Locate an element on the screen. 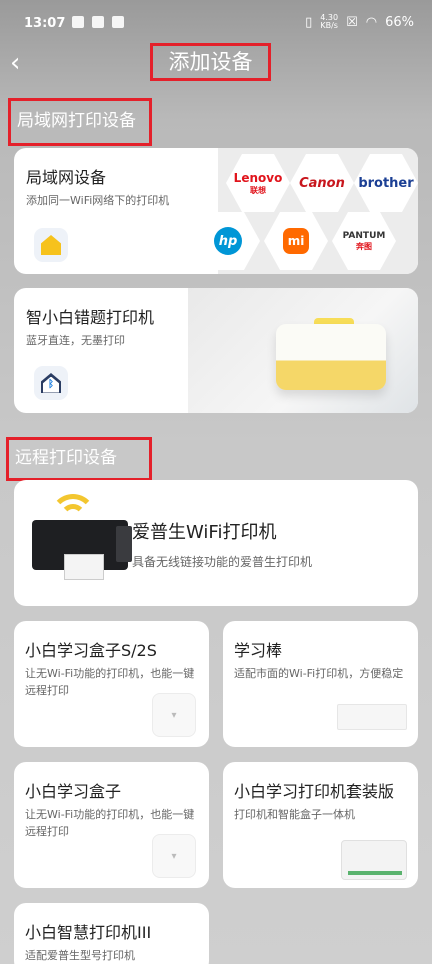  house-outline-icon: ᛒ is located at coordinates (51, 383).